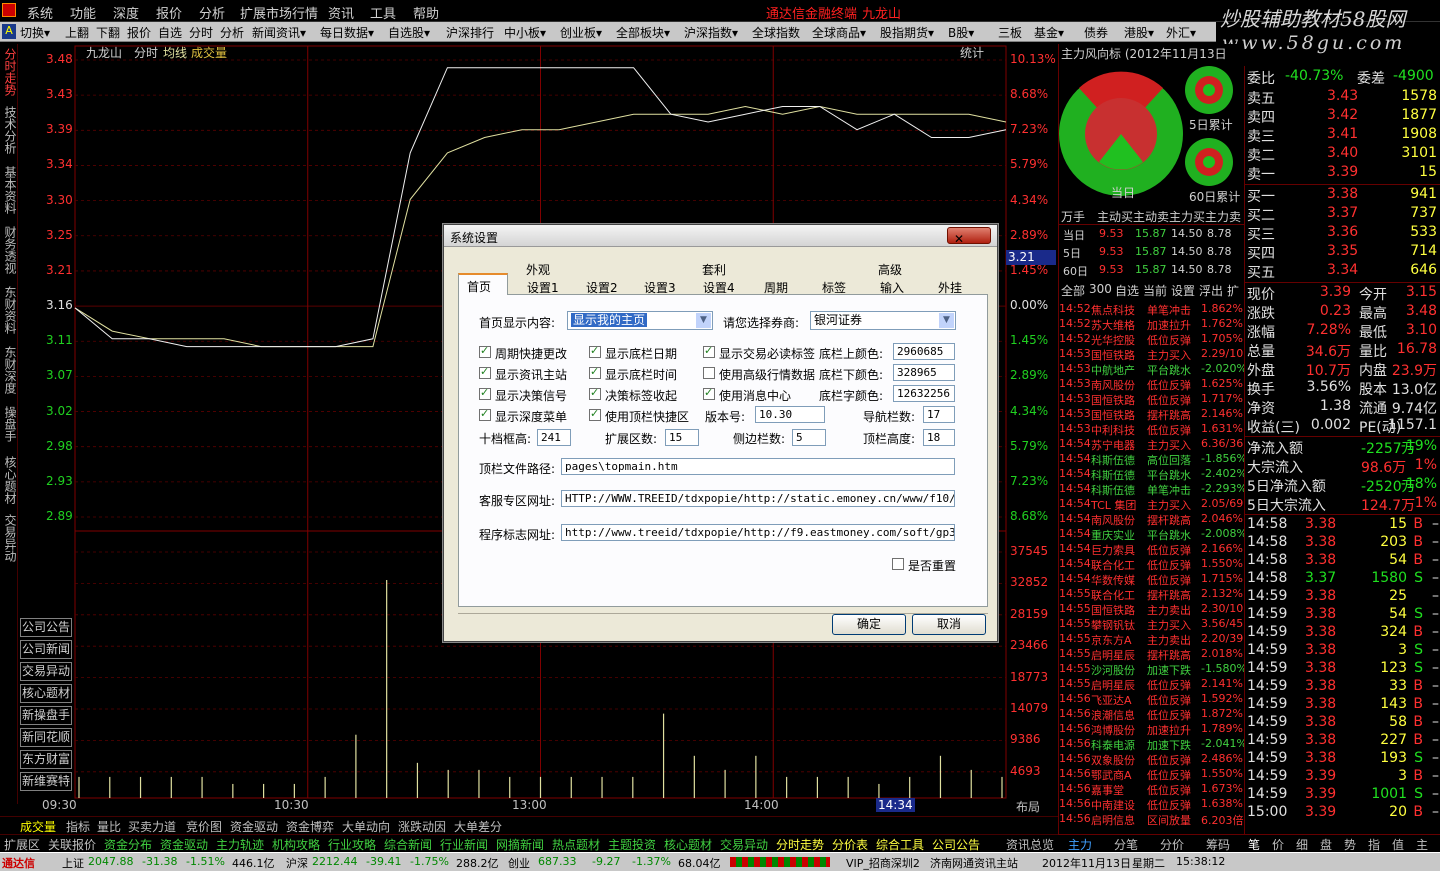  I want to click on chart-stats-button: 统计, so click(972, 52).